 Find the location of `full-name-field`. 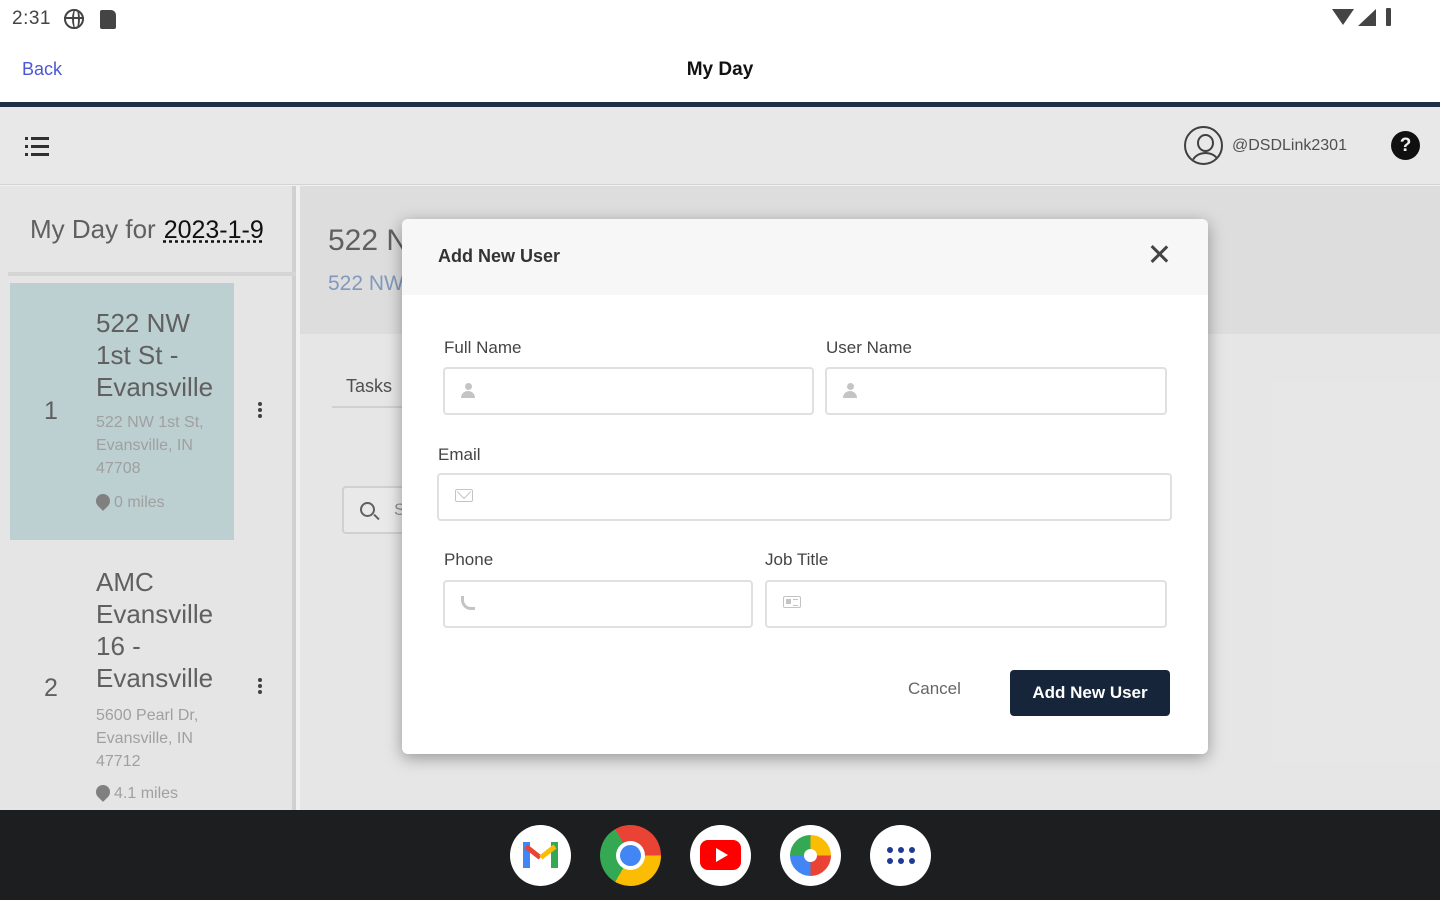

full-name-field is located at coordinates (628, 391).